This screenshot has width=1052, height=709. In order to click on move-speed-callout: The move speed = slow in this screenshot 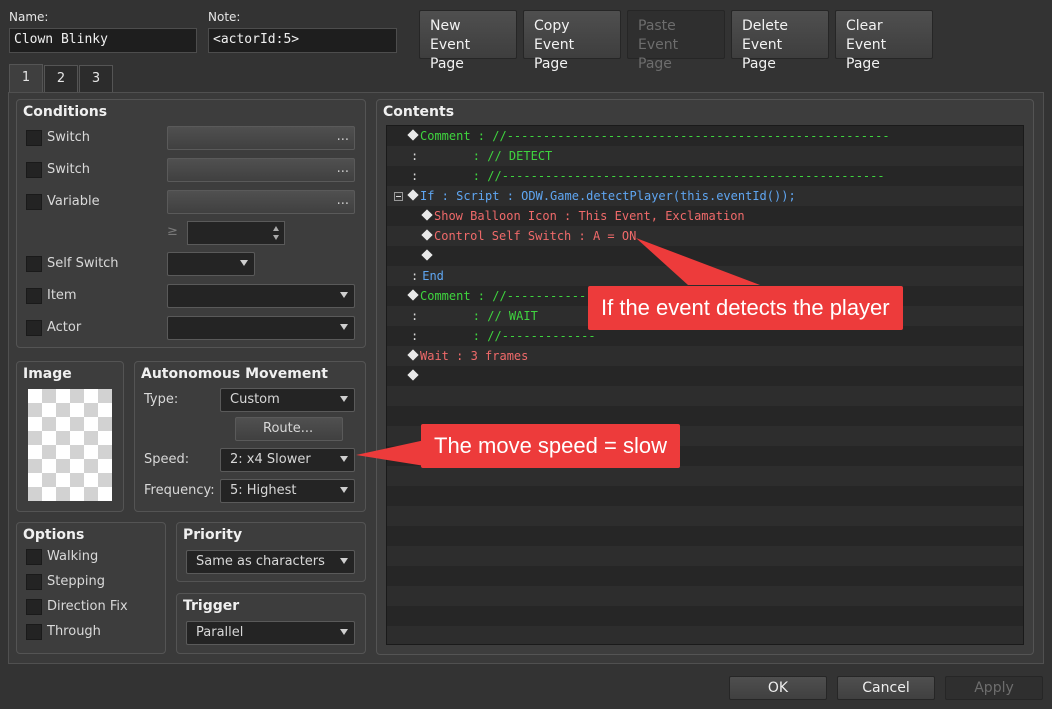, I will do `click(550, 446)`.